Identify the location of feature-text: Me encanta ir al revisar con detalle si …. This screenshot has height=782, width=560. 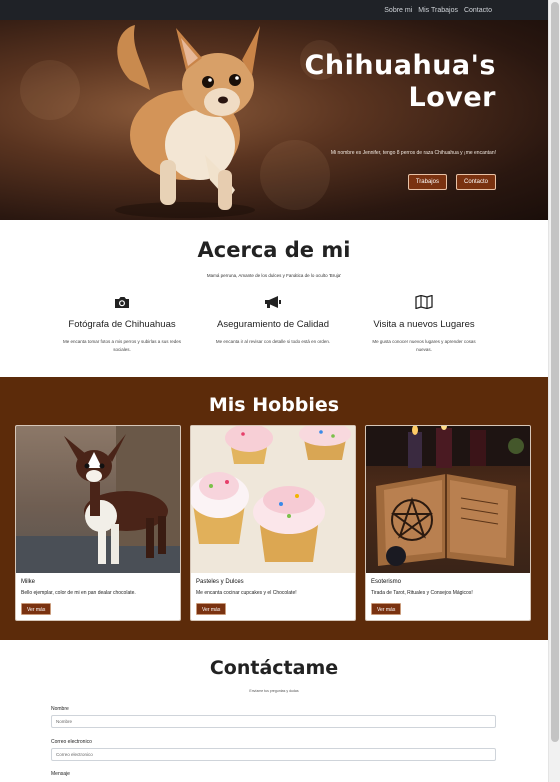
(273, 341).